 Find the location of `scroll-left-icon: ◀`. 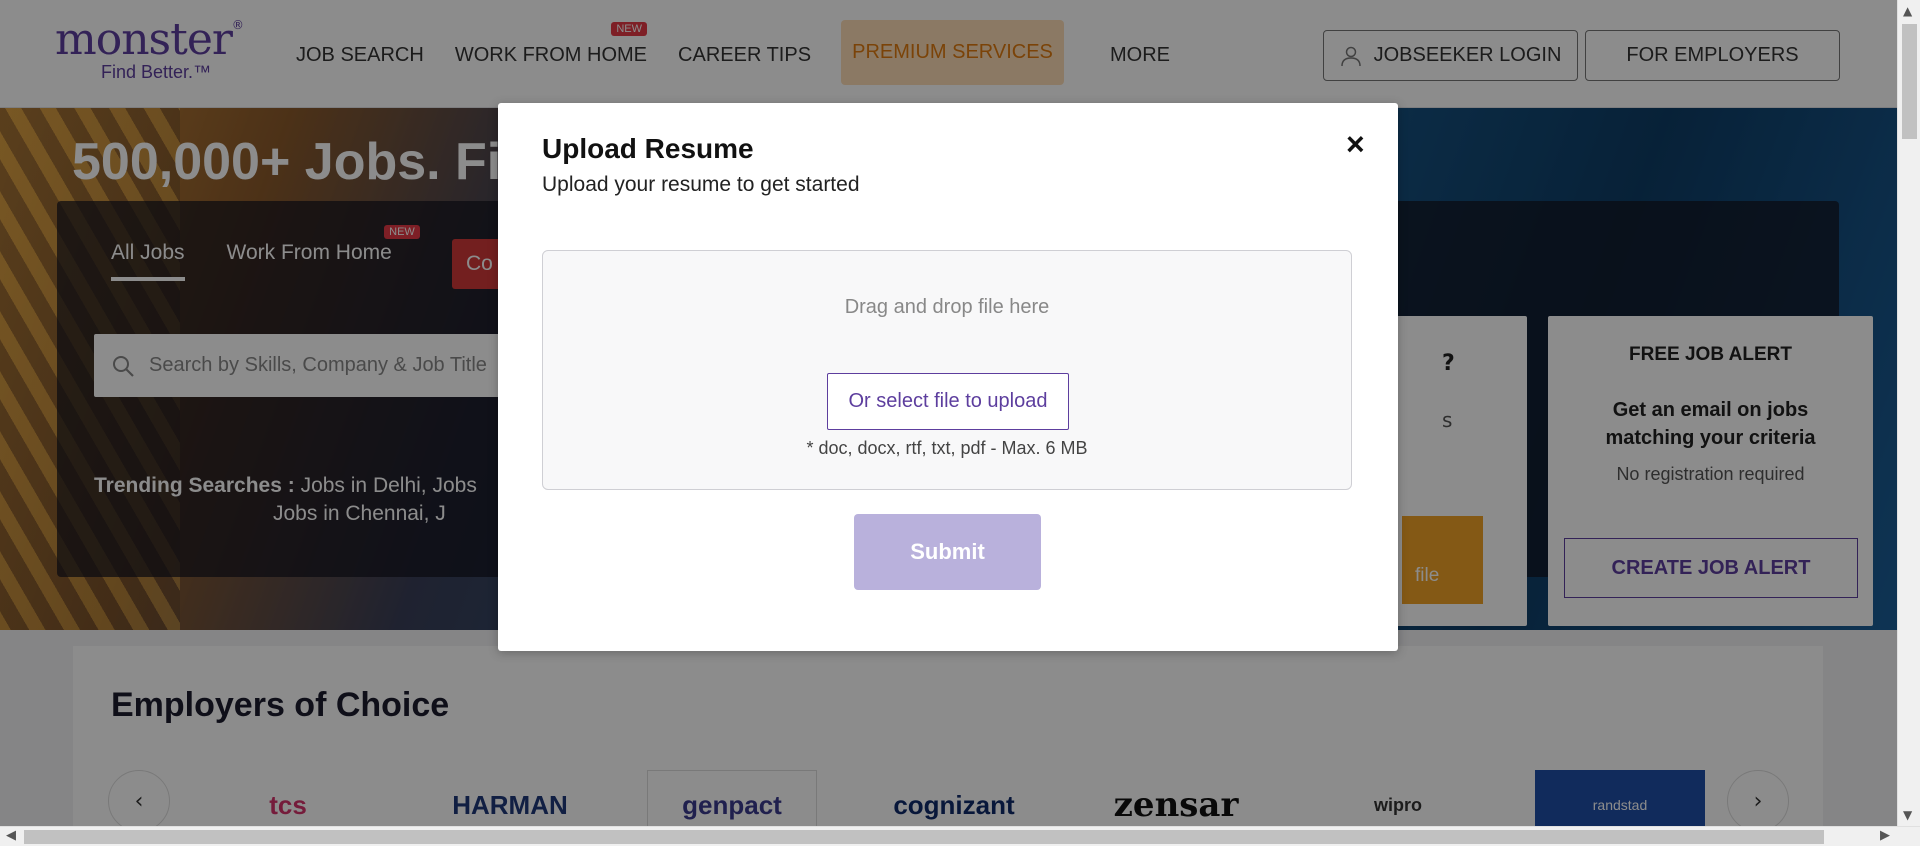

scroll-left-icon: ◀ is located at coordinates (11, 835).